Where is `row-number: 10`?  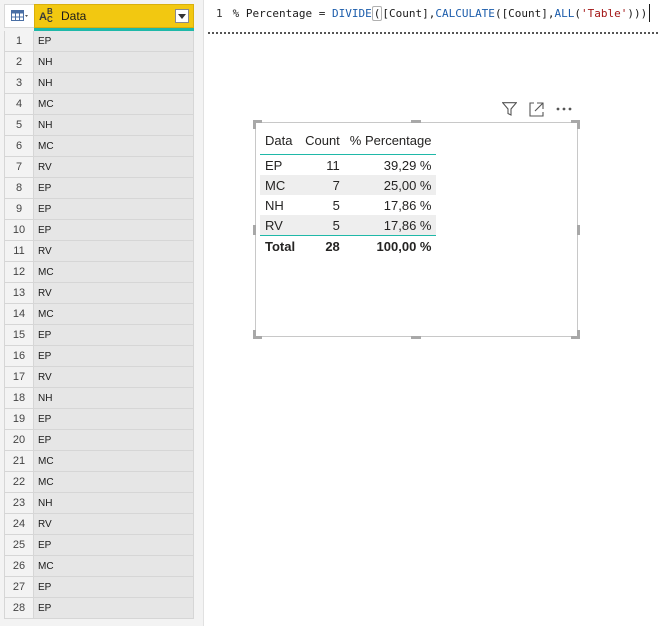 row-number: 10 is located at coordinates (19, 230).